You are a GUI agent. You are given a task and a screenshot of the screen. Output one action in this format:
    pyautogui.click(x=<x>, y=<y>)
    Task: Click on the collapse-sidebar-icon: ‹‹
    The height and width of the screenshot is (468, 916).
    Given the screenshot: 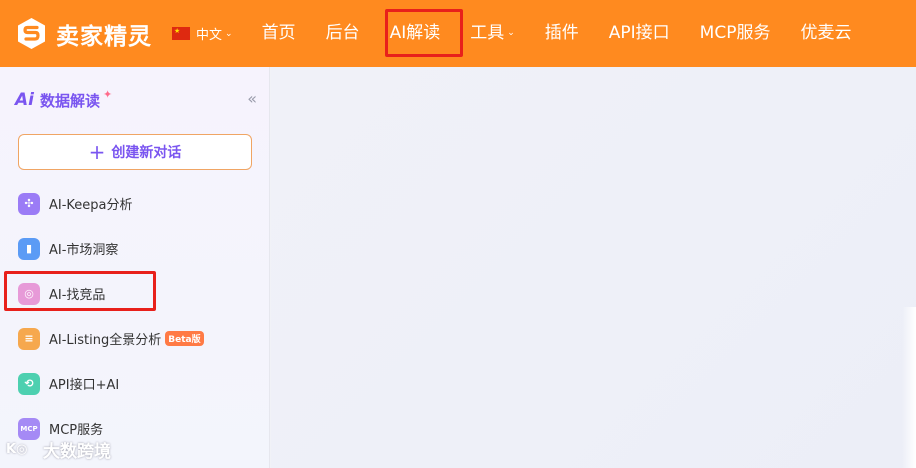 What is the action you would take?
    pyautogui.click(x=252, y=98)
    